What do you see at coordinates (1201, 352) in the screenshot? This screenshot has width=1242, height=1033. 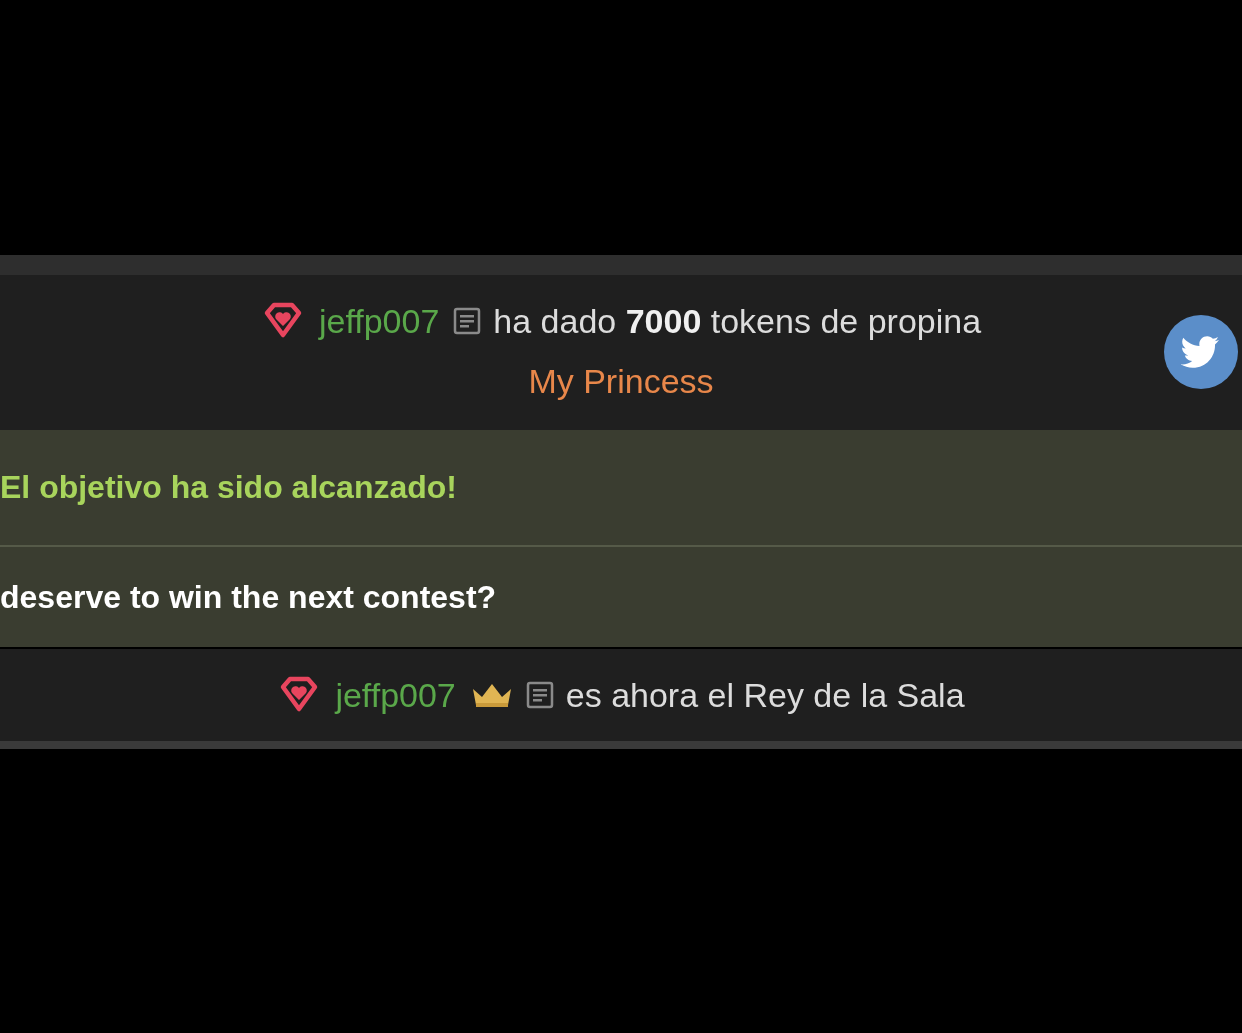 I see `bird-icon` at bounding box center [1201, 352].